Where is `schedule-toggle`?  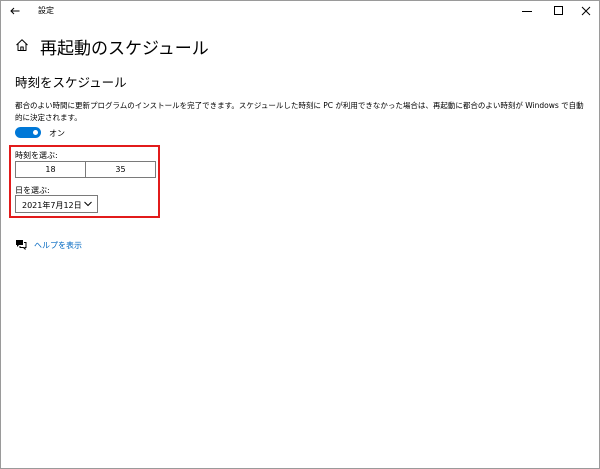 schedule-toggle is located at coordinates (28, 132).